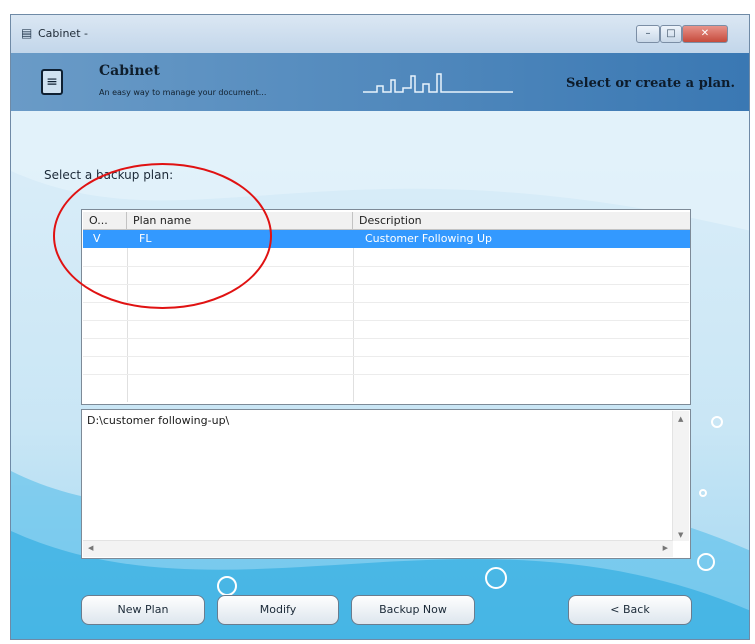 The image size is (755, 644). What do you see at coordinates (158, 420) in the screenshot?
I see `plan-path-text: D:\customer following-up\` at bounding box center [158, 420].